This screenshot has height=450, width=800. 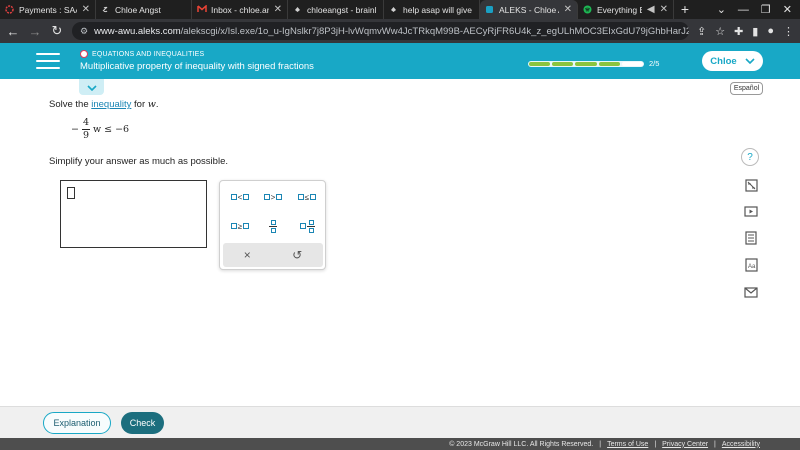 I want to click on help-question-icon: ?, so click(x=750, y=157).